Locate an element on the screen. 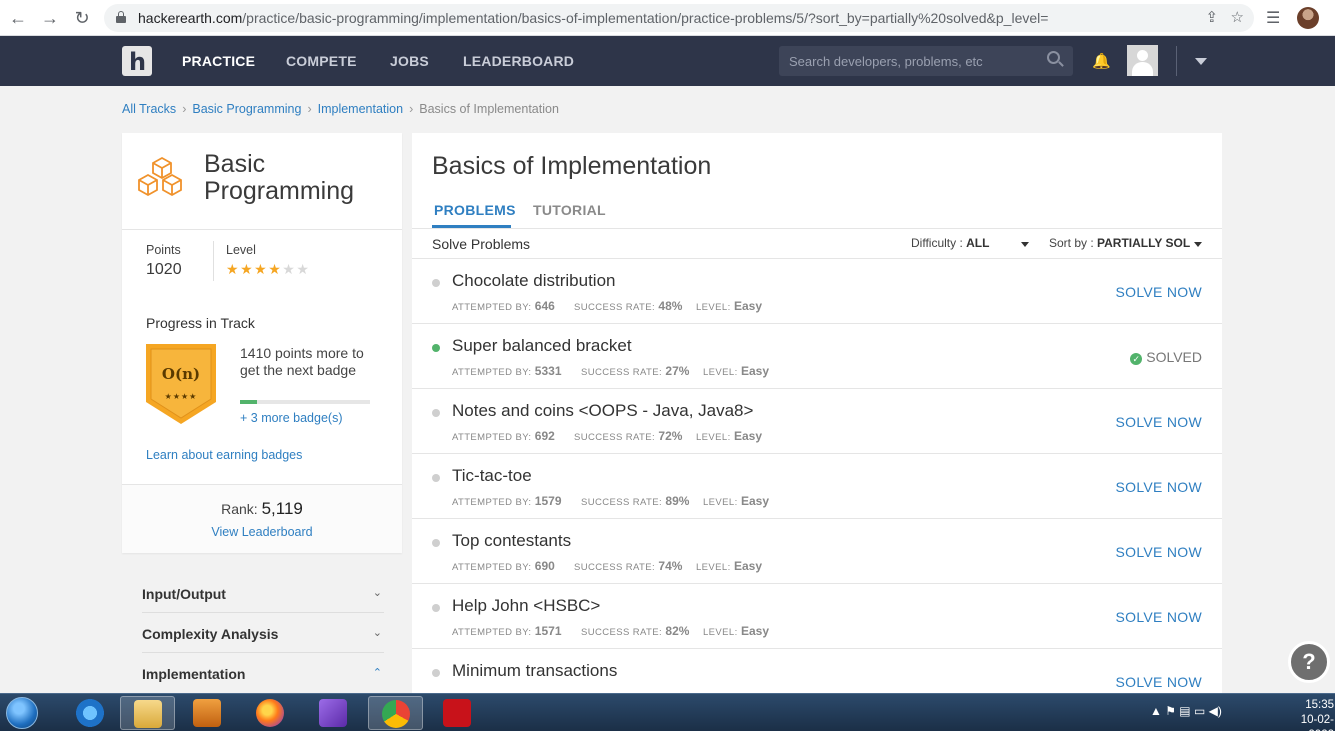 The height and width of the screenshot is (731, 1335). taskbar-visual-studio is located at coordinates (333, 713).